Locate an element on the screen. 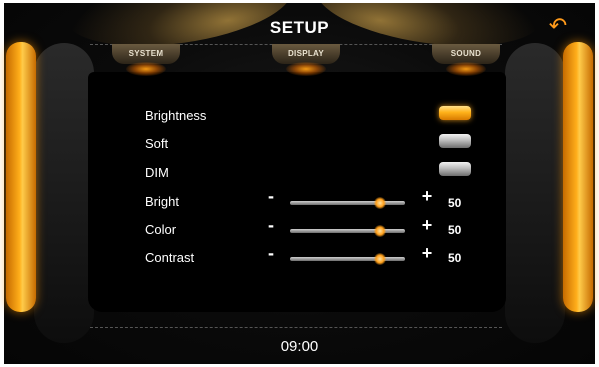  back-arrow-icon: ↶ is located at coordinates (558, 25).